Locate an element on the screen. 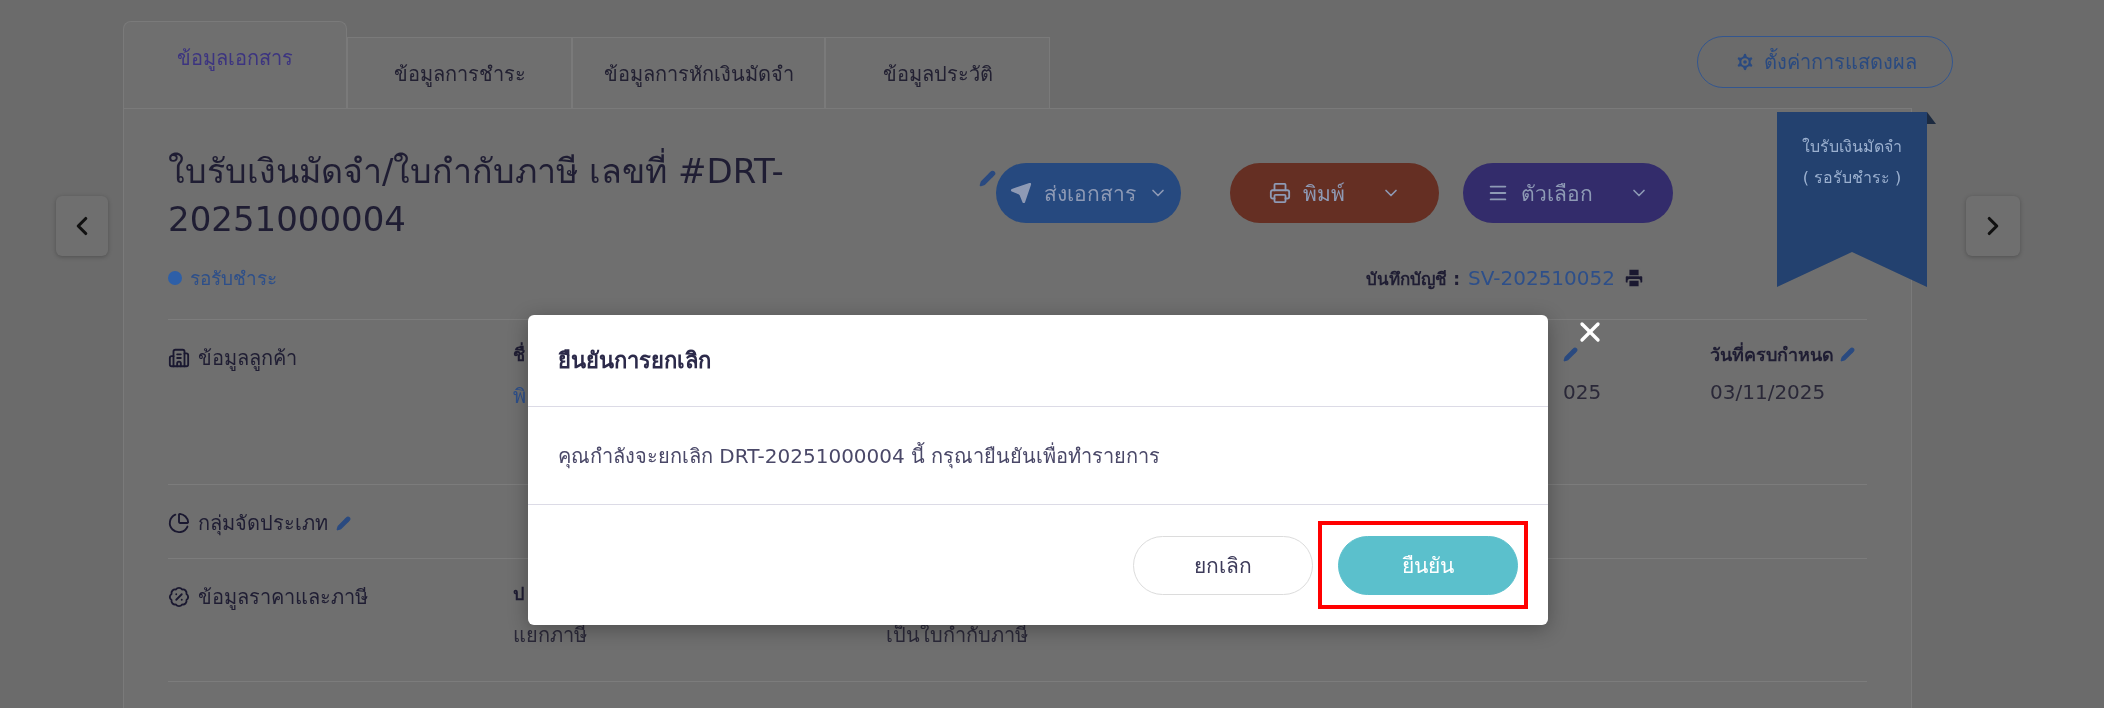  next-button is located at coordinates (1993, 226).